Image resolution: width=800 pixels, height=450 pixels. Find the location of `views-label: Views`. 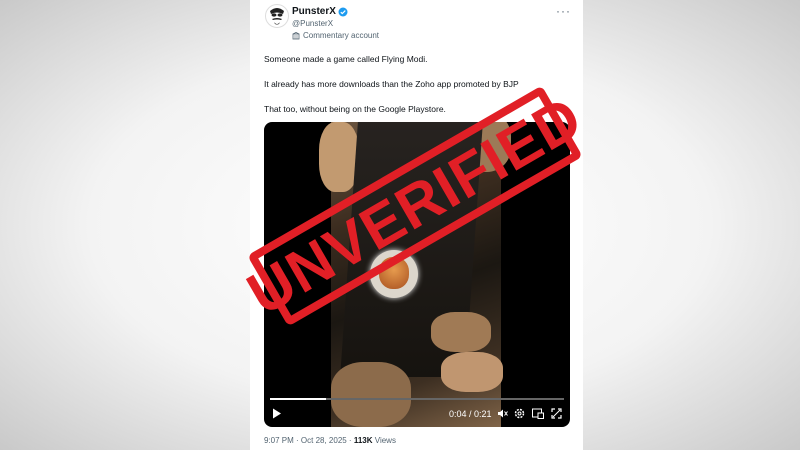

views-label: Views is located at coordinates (385, 440).